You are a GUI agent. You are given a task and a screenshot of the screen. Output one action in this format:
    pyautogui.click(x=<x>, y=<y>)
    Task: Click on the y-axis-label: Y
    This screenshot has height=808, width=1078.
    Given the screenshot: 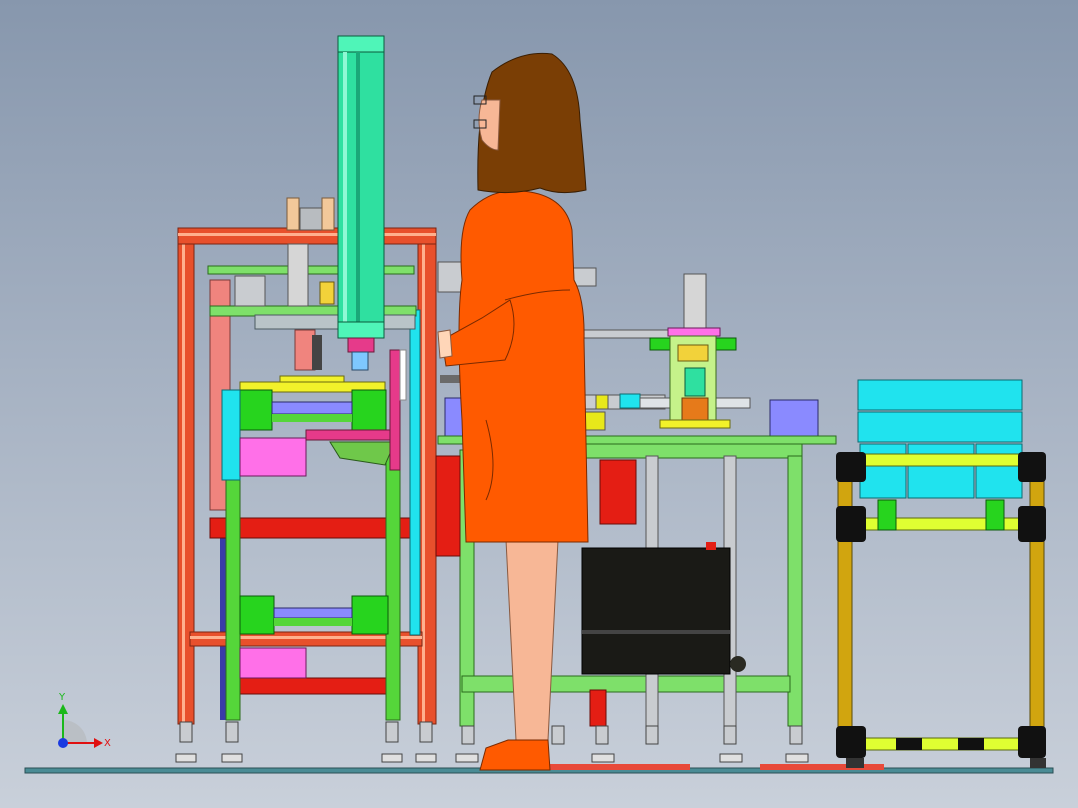 What is the action you would take?
    pyautogui.click(x=62, y=697)
    